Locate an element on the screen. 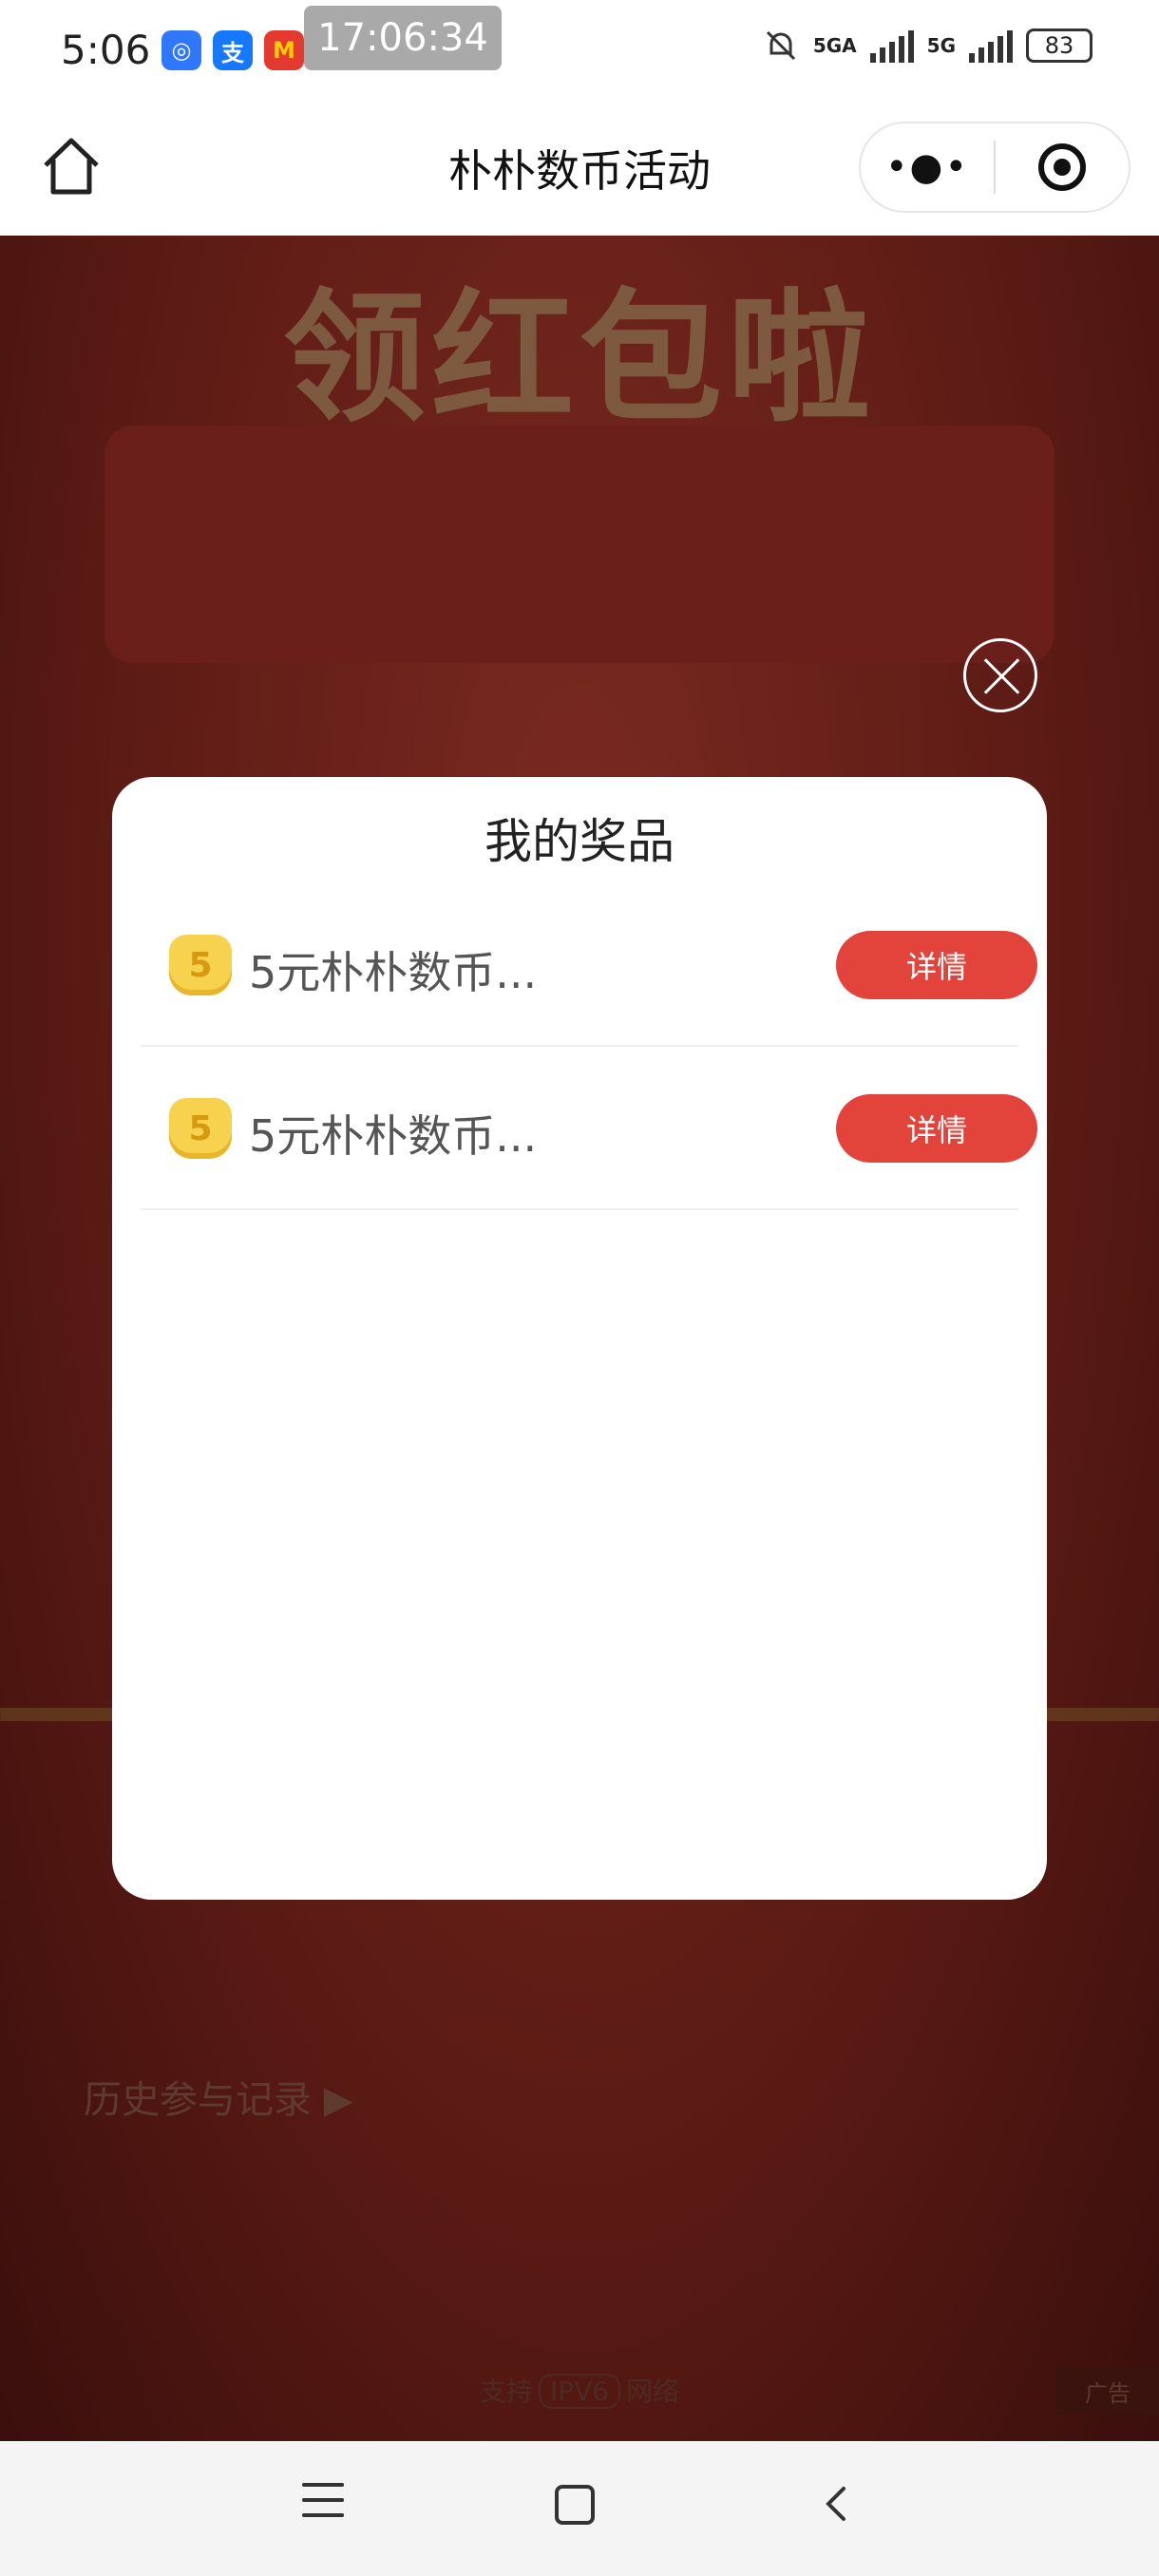  network-type-1: 5GA is located at coordinates (834, 45).